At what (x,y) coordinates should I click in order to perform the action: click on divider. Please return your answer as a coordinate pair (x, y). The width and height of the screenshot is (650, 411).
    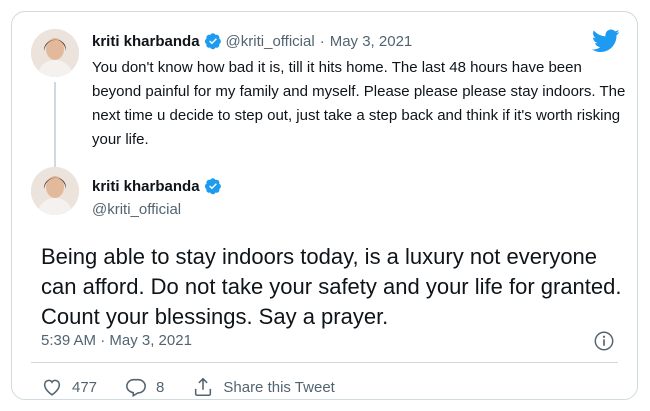
    Looking at the image, I should click on (324, 362).